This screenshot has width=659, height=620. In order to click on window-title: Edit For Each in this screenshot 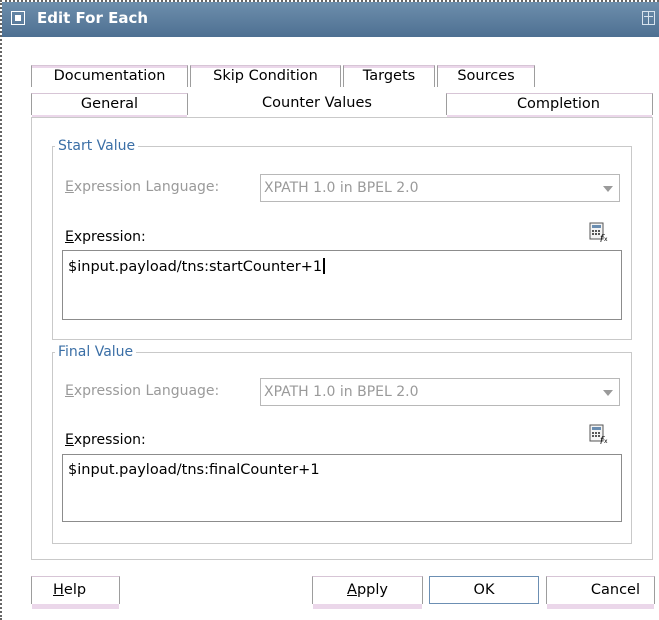, I will do `click(93, 18)`.